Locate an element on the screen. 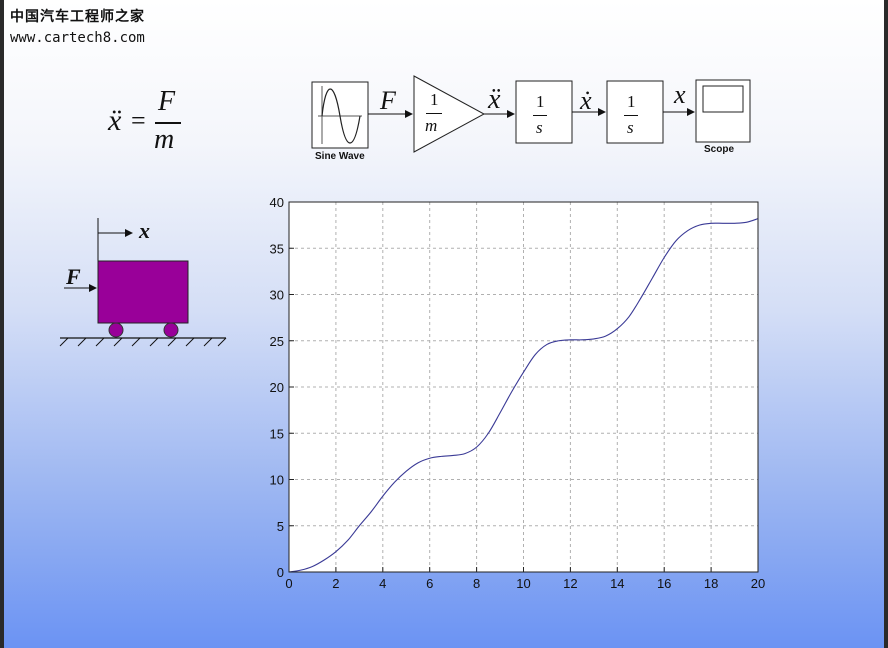 This screenshot has height=648, width=888. signal-force-label: F is located at coordinates (388, 100).